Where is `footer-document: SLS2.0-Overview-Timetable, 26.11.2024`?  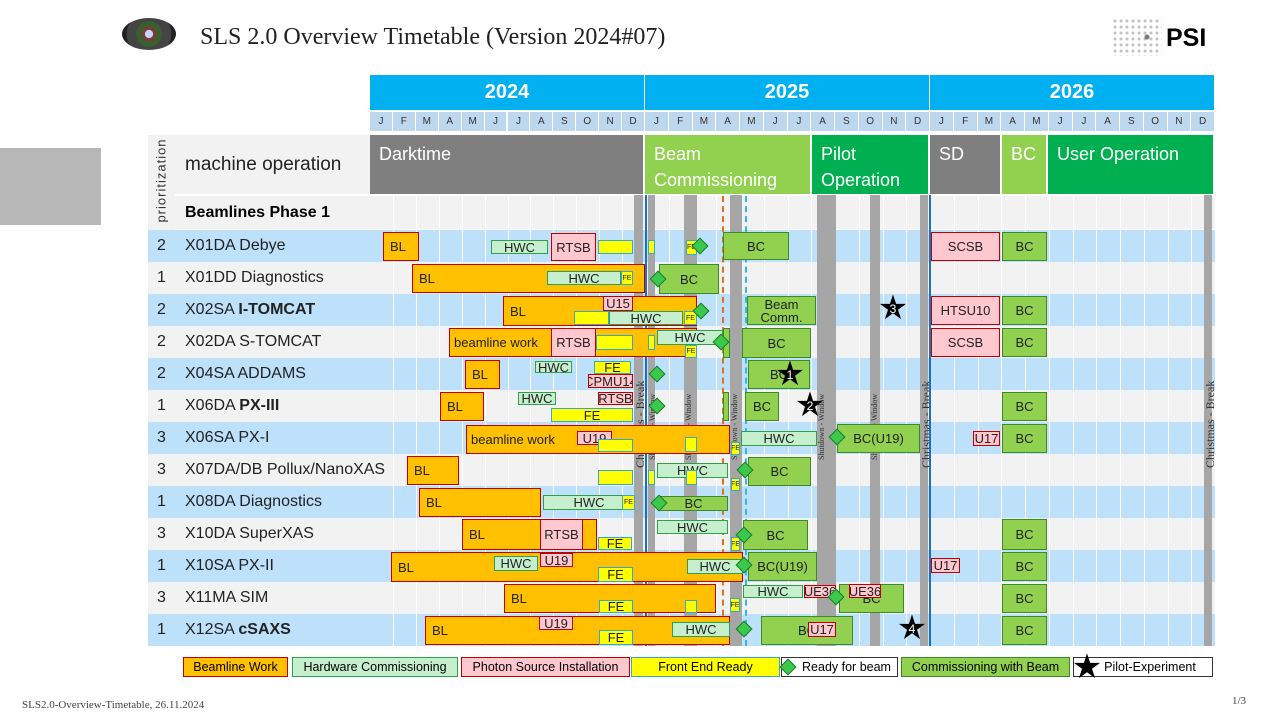 footer-document: SLS2.0-Overview-Timetable, 26.11.2024 is located at coordinates (113, 705).